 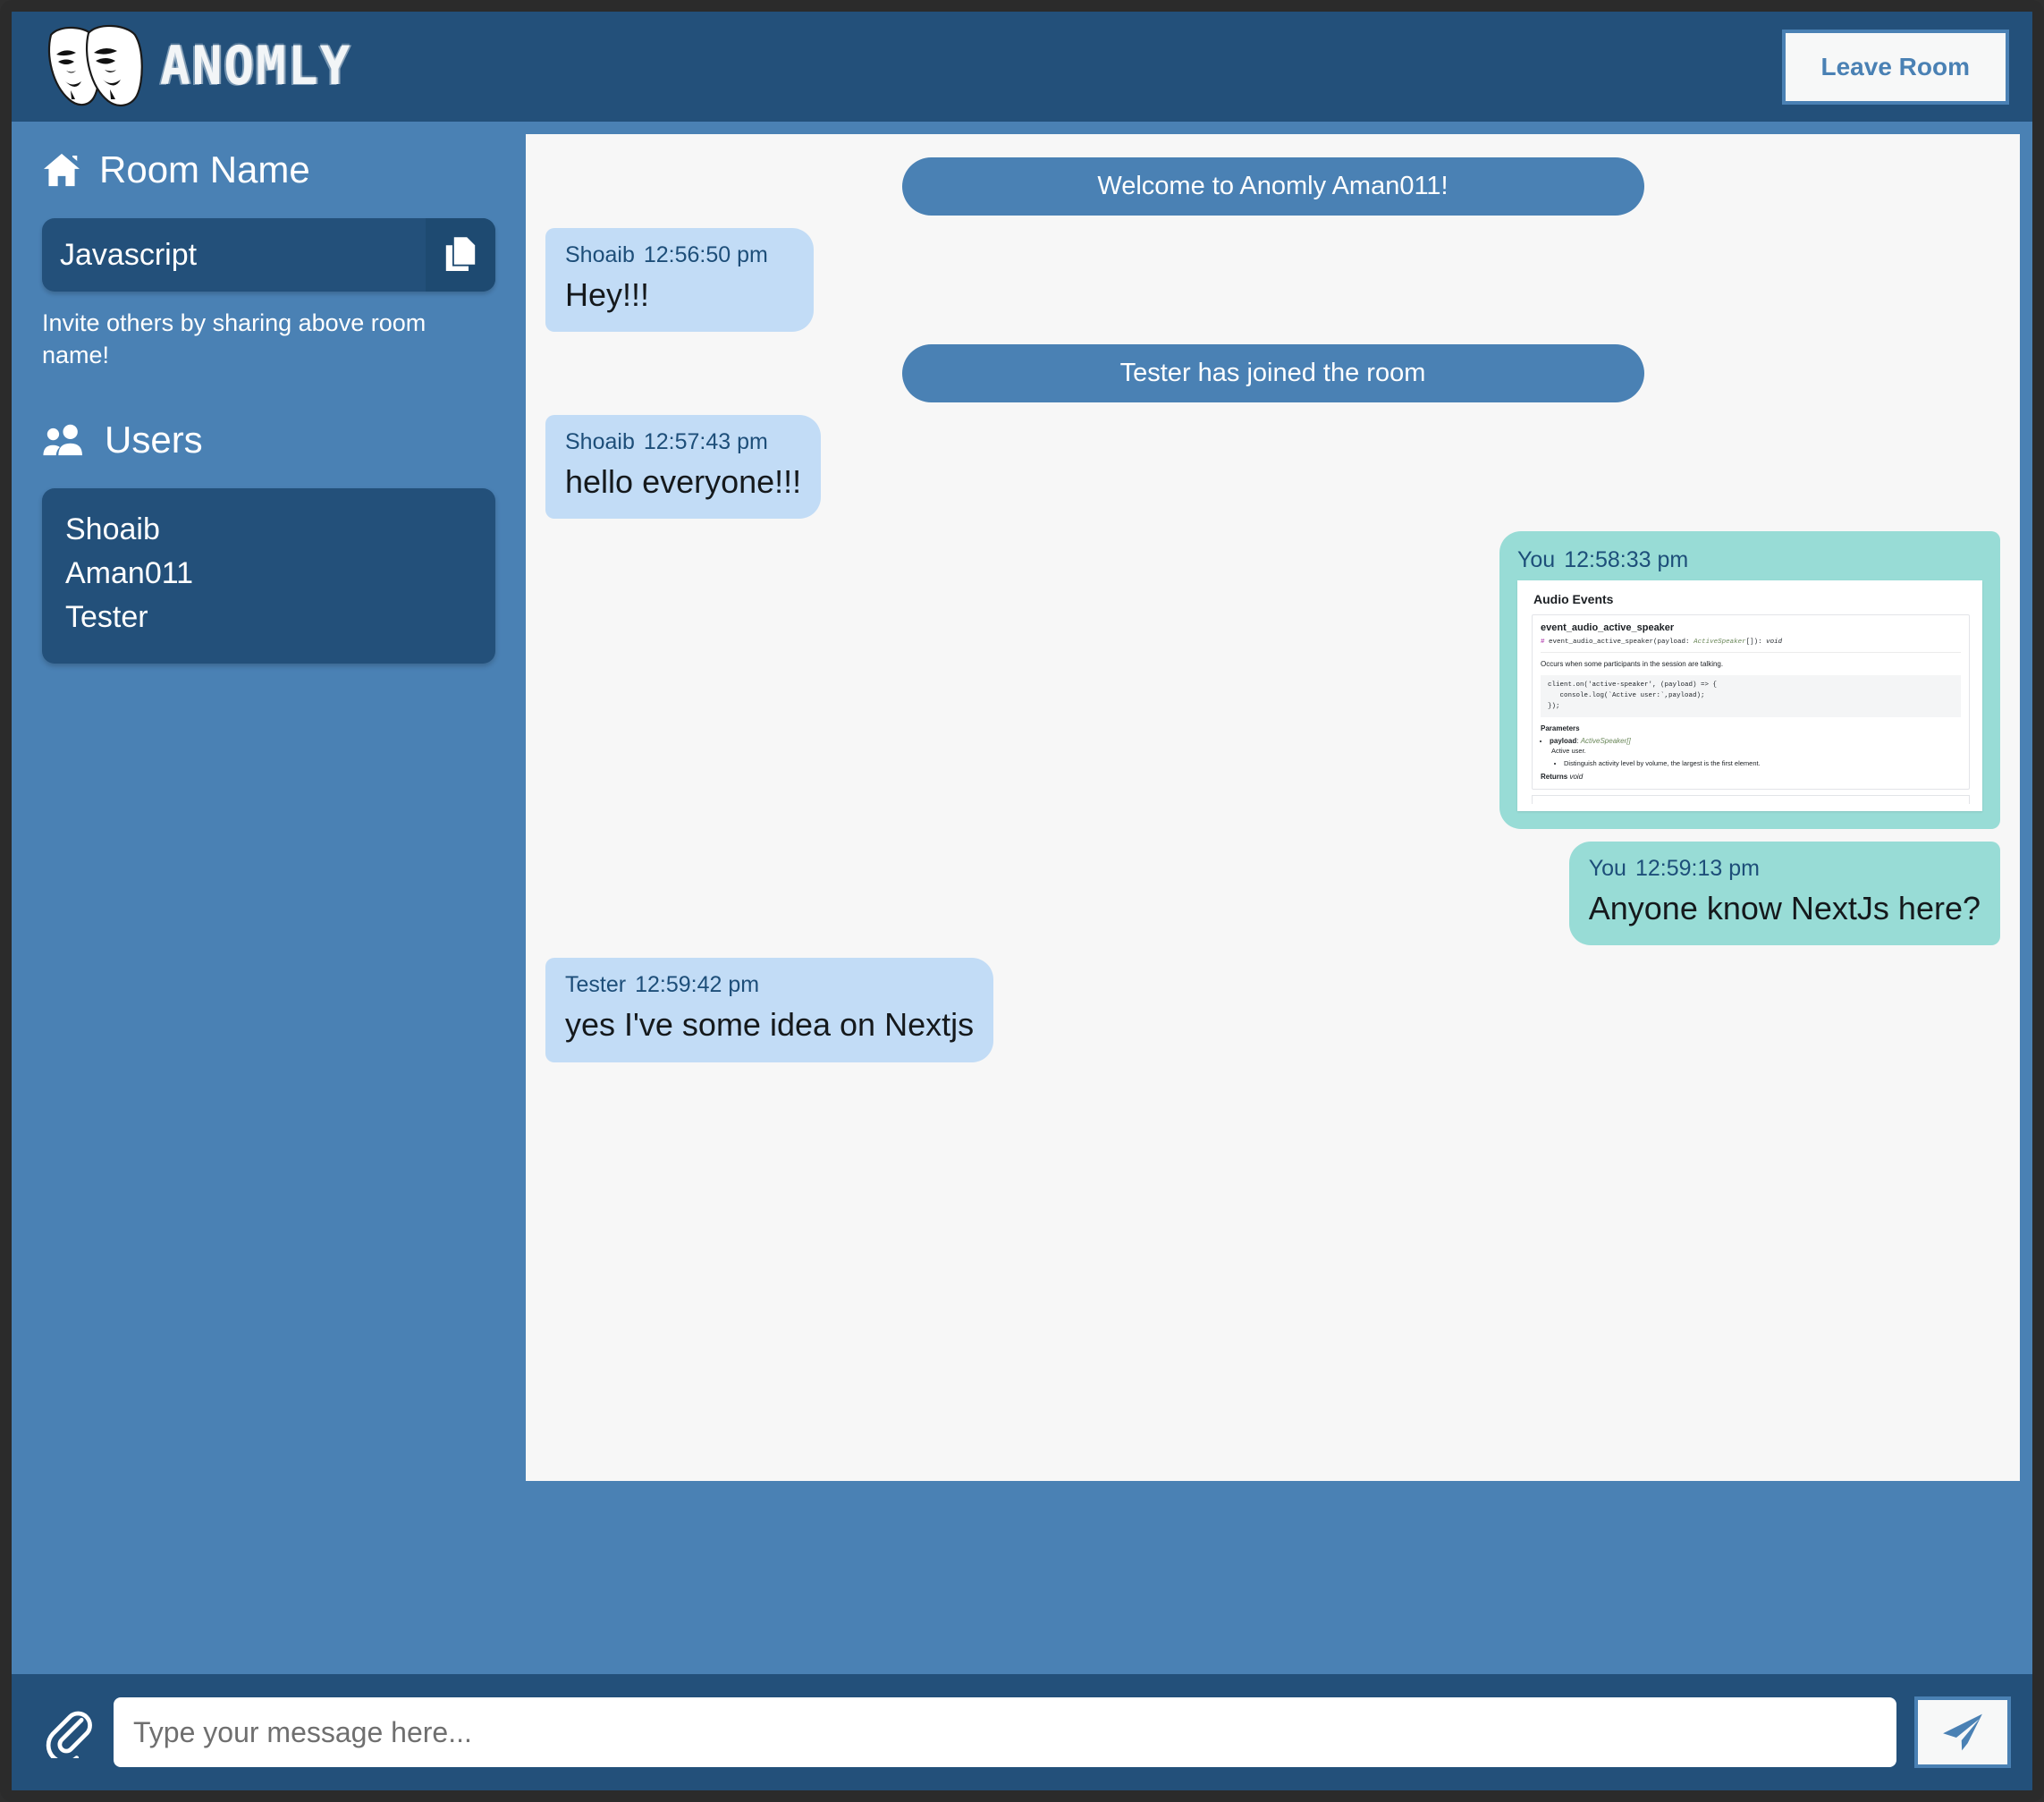 I want to click on copy-icon, so click(x=460, y=254).